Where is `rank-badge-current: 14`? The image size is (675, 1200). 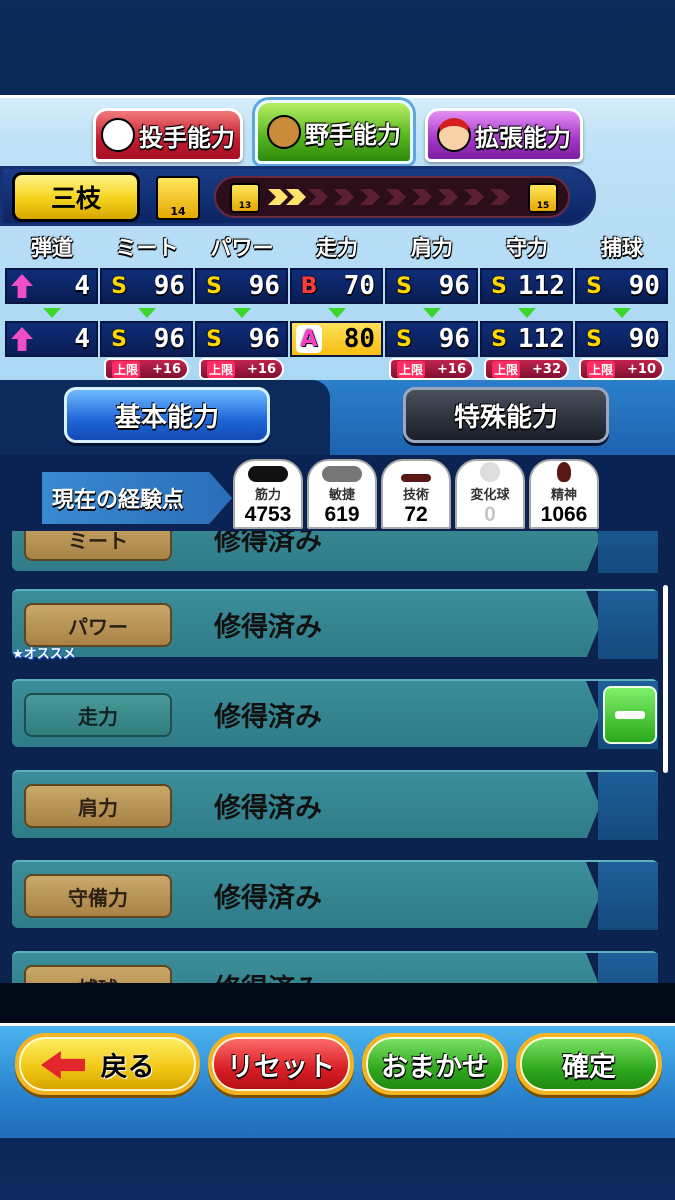
rank-badge-current: 14 is located at coordinates (178, 198).